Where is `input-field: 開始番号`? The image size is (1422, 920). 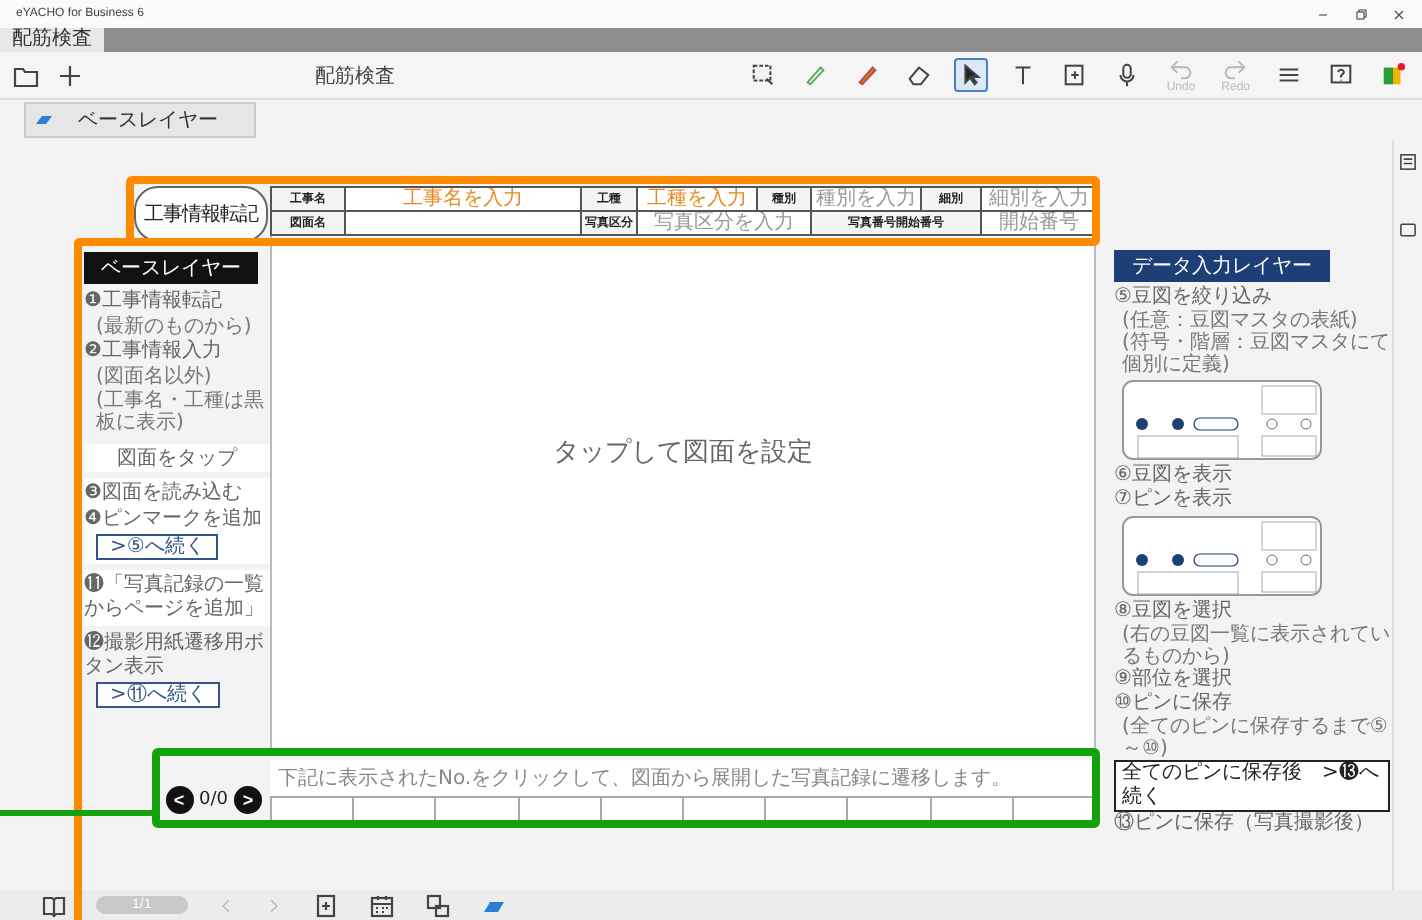 input-field: 開始番号 is located at coordinates (1040, 224).